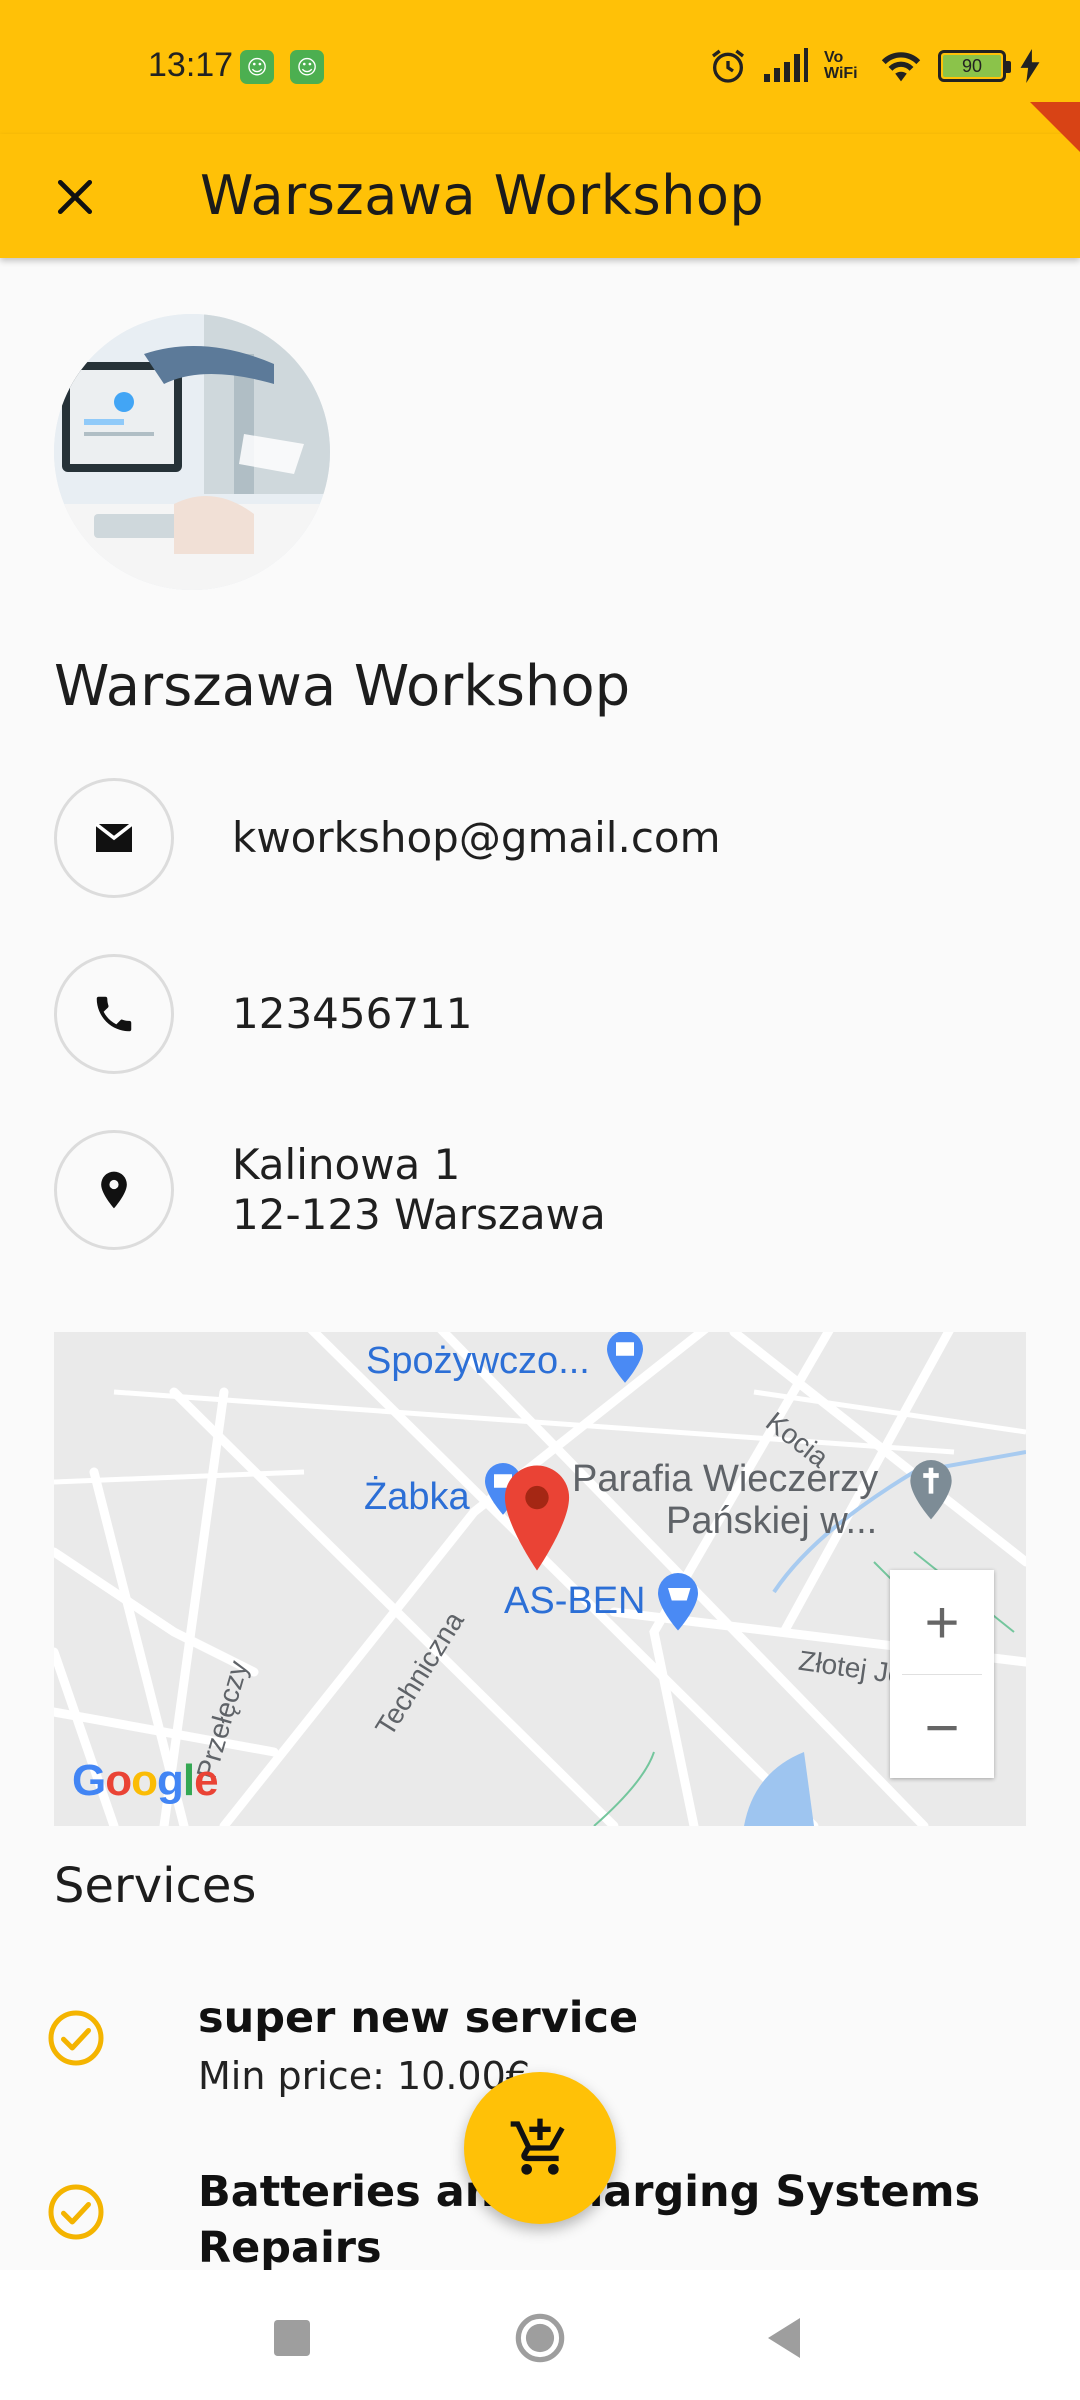 This screenshot has width=1080, height=2400. Describe the element at coordinates (191, 65) in the screenshot. I see `status-time: 13:17` at that location.